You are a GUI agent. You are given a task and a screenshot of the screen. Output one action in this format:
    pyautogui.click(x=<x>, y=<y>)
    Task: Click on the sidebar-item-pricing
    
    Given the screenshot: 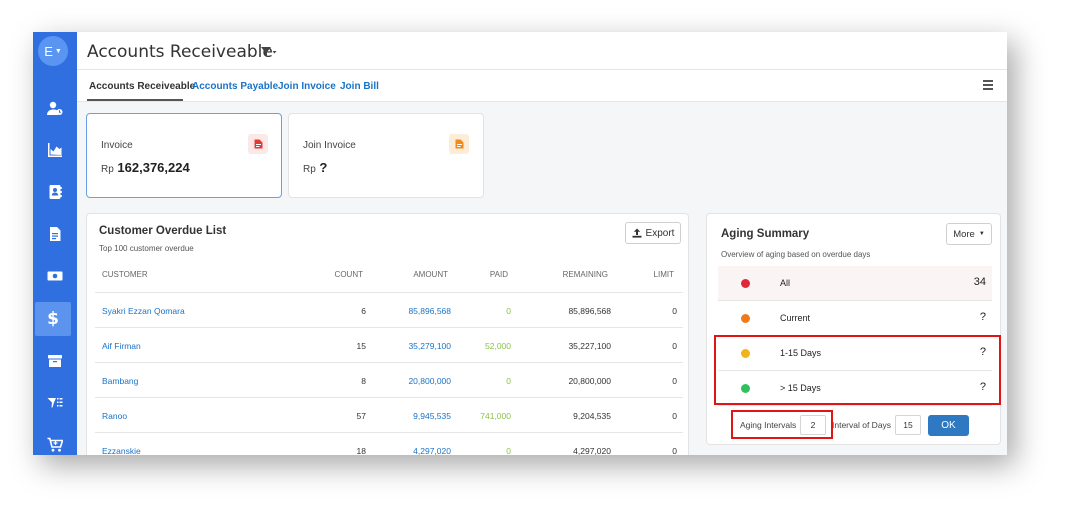 What is the action you would take?
    pyautogui.click(x=55, y=403)
    